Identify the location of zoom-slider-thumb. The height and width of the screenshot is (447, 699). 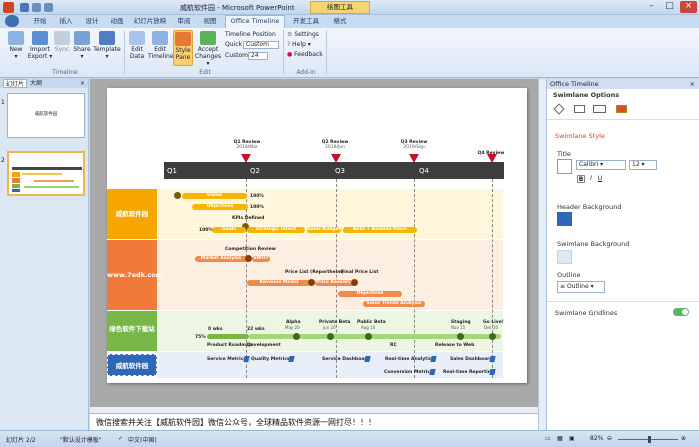
(649, 439).